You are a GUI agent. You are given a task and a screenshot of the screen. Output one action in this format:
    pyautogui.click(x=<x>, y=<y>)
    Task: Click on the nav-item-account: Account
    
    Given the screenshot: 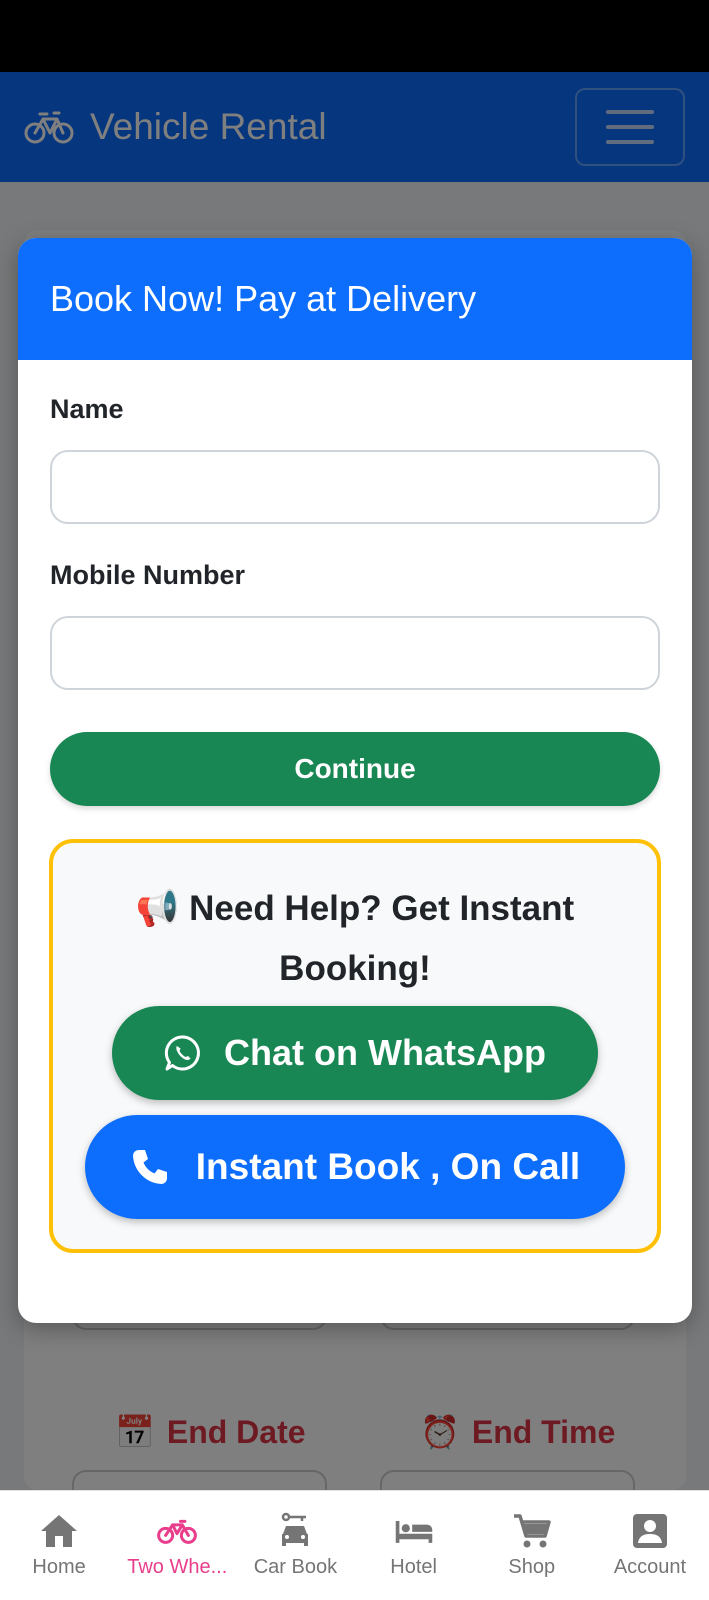 What is the action you would take?
    pyautogui.click(x=650, y=1545)
    